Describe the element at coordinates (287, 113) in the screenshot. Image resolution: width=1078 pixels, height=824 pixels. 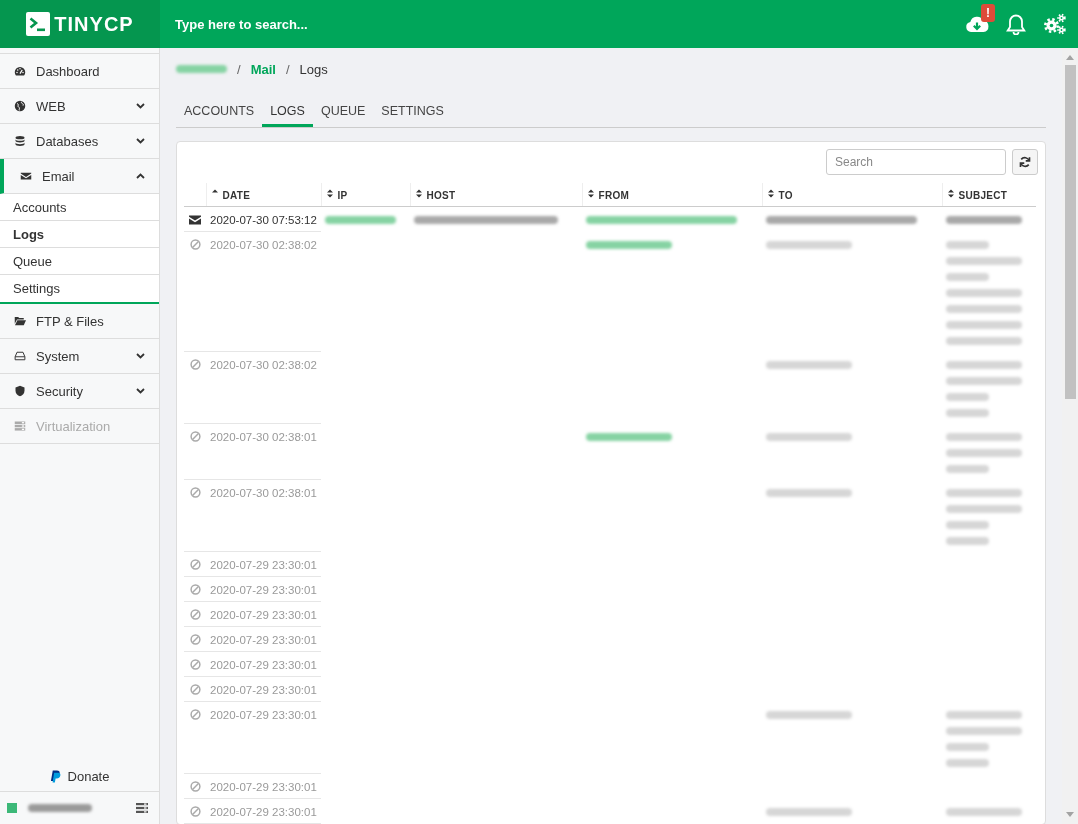
I see `tab: LOGS` at that location.